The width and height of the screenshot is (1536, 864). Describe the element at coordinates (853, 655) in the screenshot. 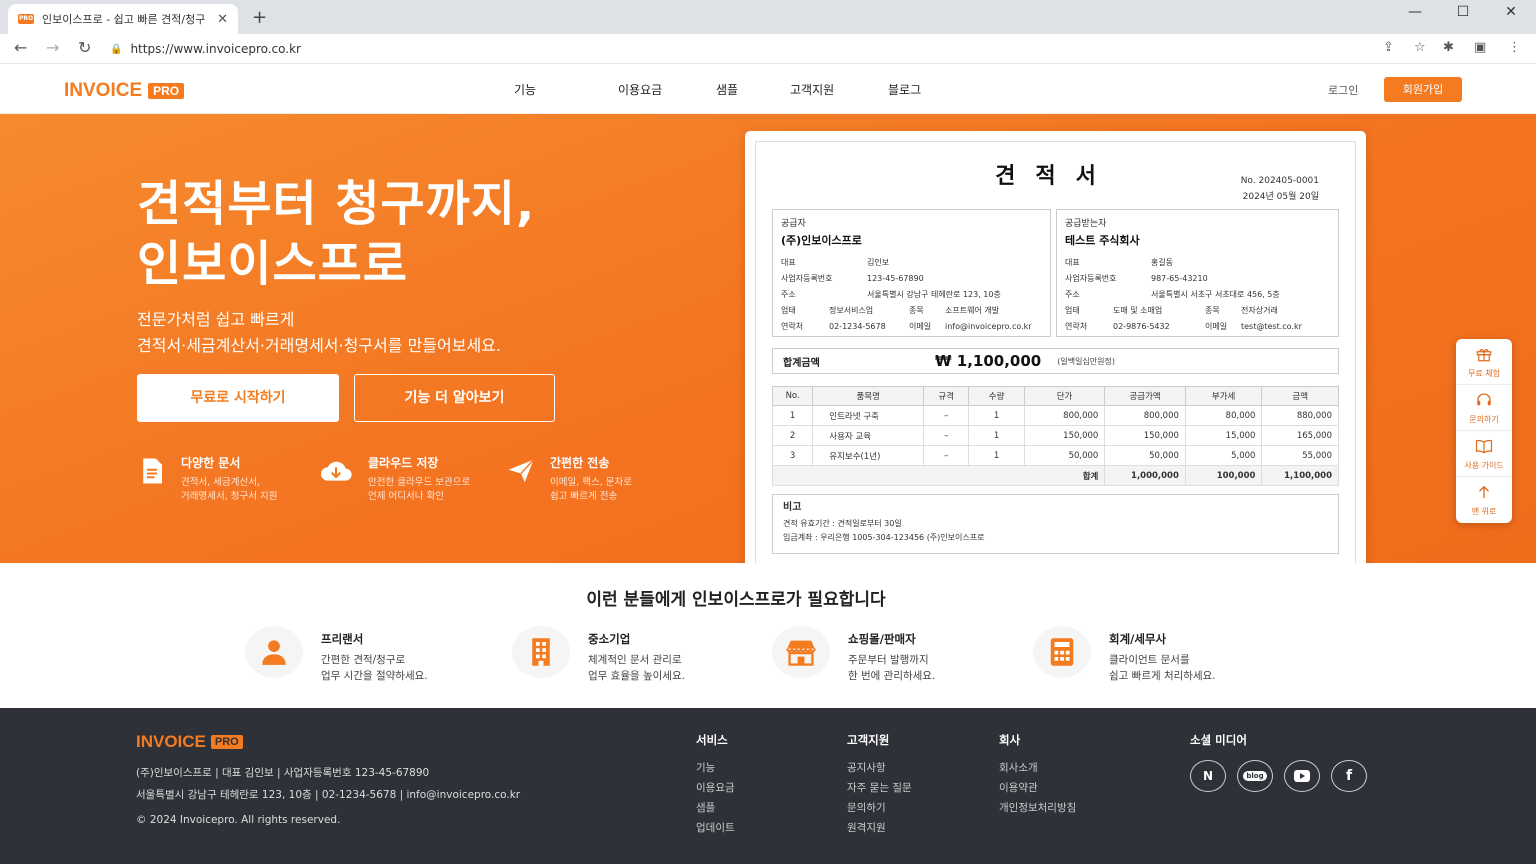

I see `persona-seller: 쇼핑몰/판매자 주문부터 발행까지 한 번에 관리하세요.` at that location.